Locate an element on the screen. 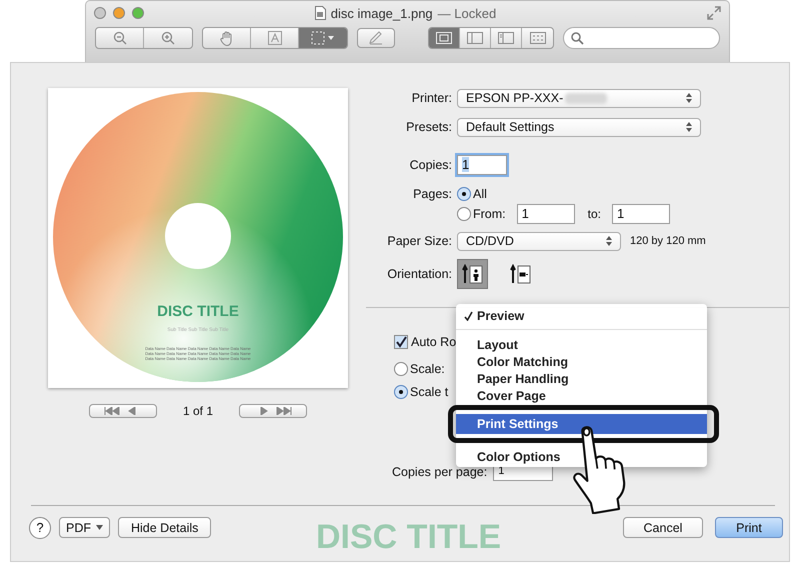  presets-label: Presets: is located at coordinates (428, 127).